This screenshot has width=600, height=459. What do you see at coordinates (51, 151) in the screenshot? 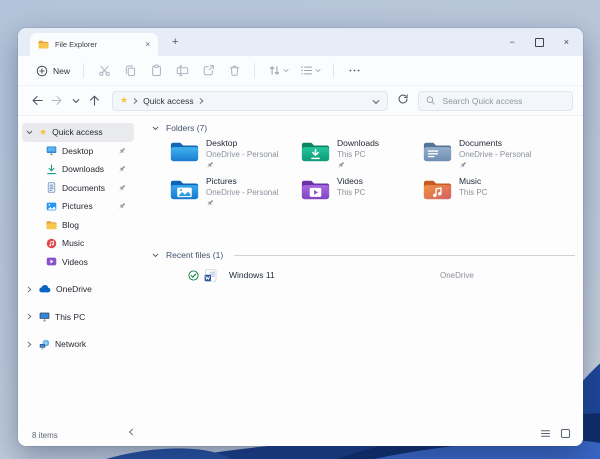
I see `desktop-icon` at bounding box center [51, 151].